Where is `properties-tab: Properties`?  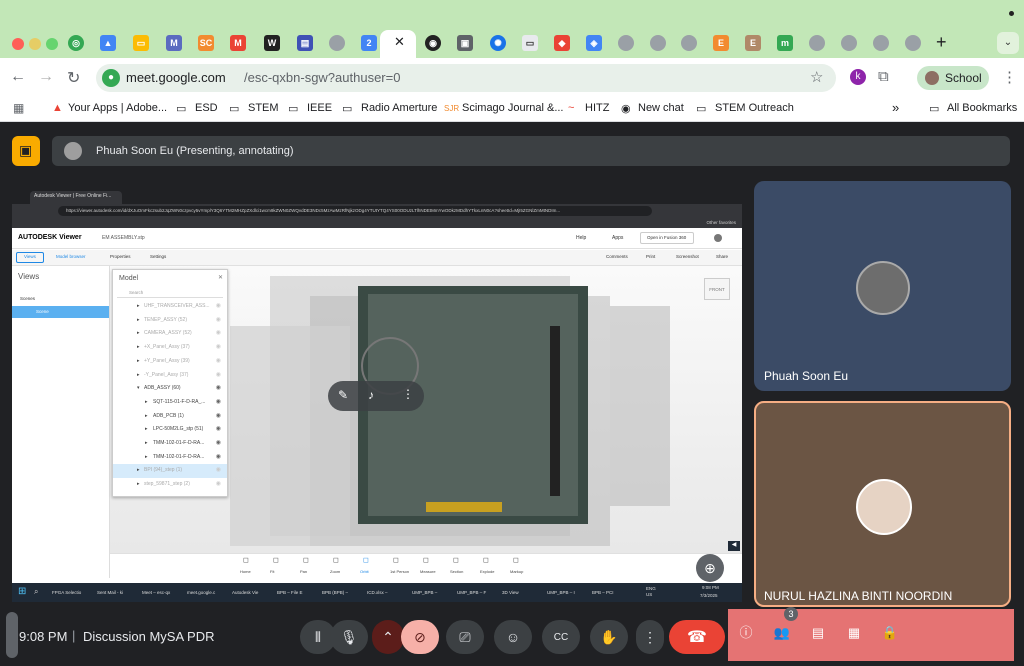 properties-tab: Properties is located at coordinates (120, 256).